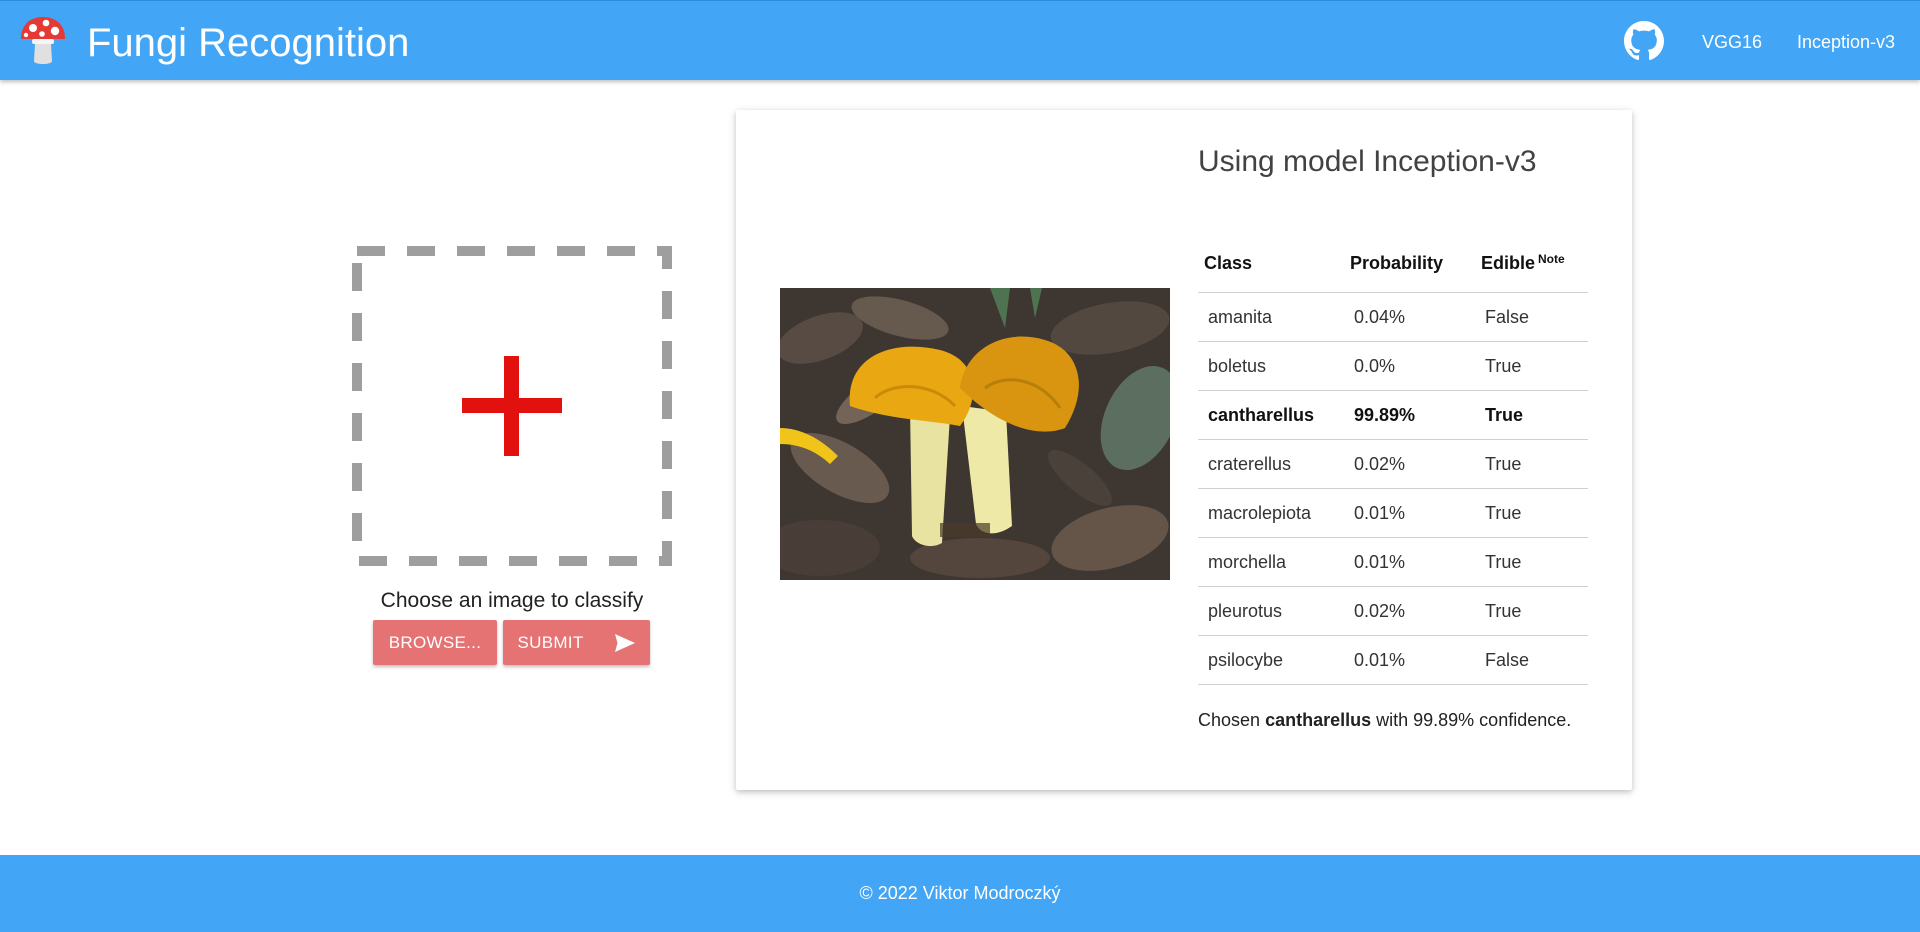 This screenshot has height=932, width=1920. I want to click on class-cell: pleurotus, so click(1271, 611).